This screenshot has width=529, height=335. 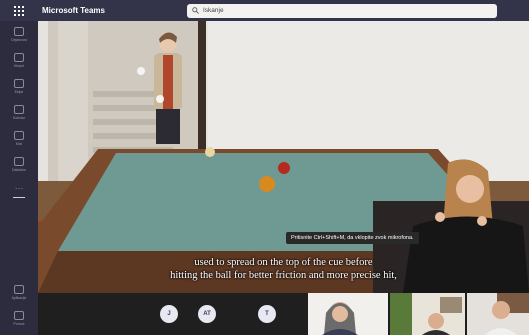 What do you see at coordinates (267, 314) in the screenshot?
I see `participant-avatar: T` at bounding box center [267, 314].